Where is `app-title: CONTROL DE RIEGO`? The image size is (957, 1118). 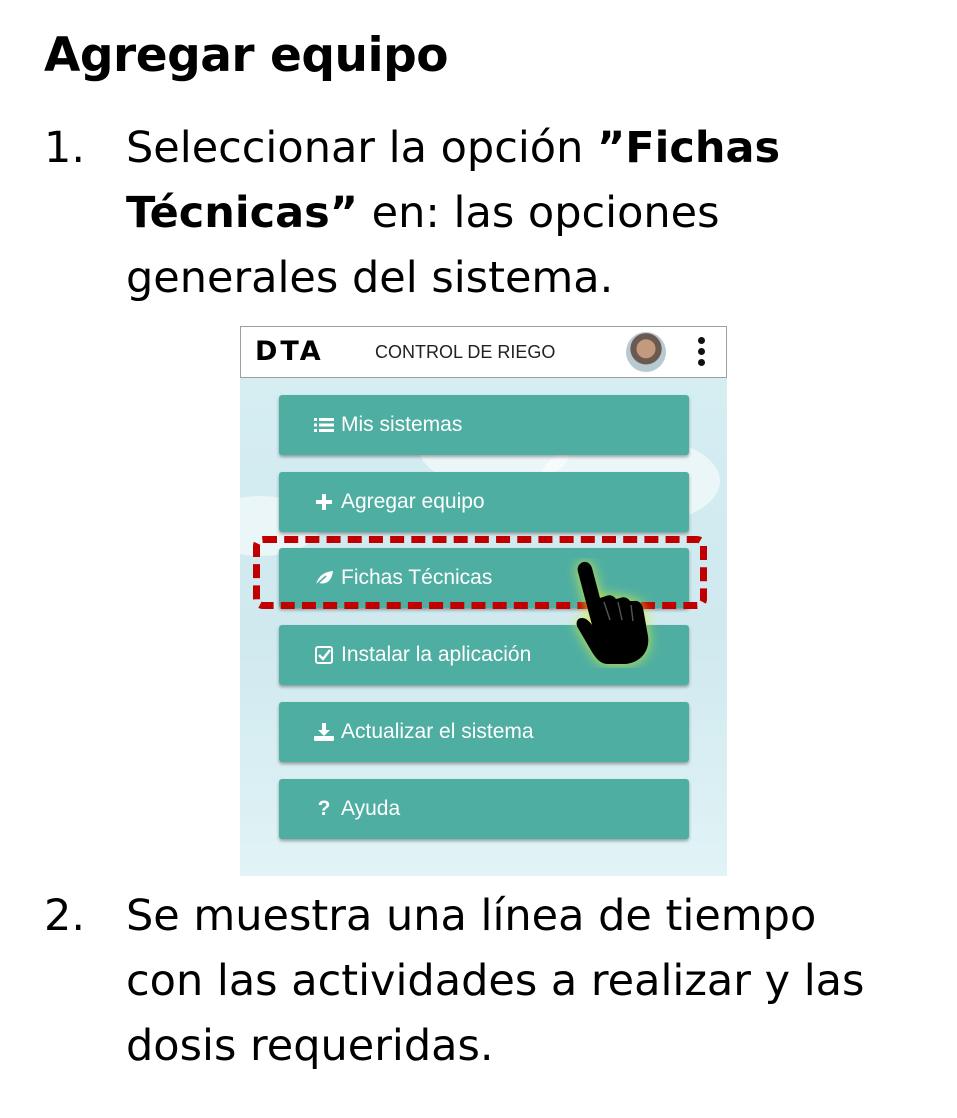 app-title: CONTROL DE RIEGO is located at coordinates (465, 352).